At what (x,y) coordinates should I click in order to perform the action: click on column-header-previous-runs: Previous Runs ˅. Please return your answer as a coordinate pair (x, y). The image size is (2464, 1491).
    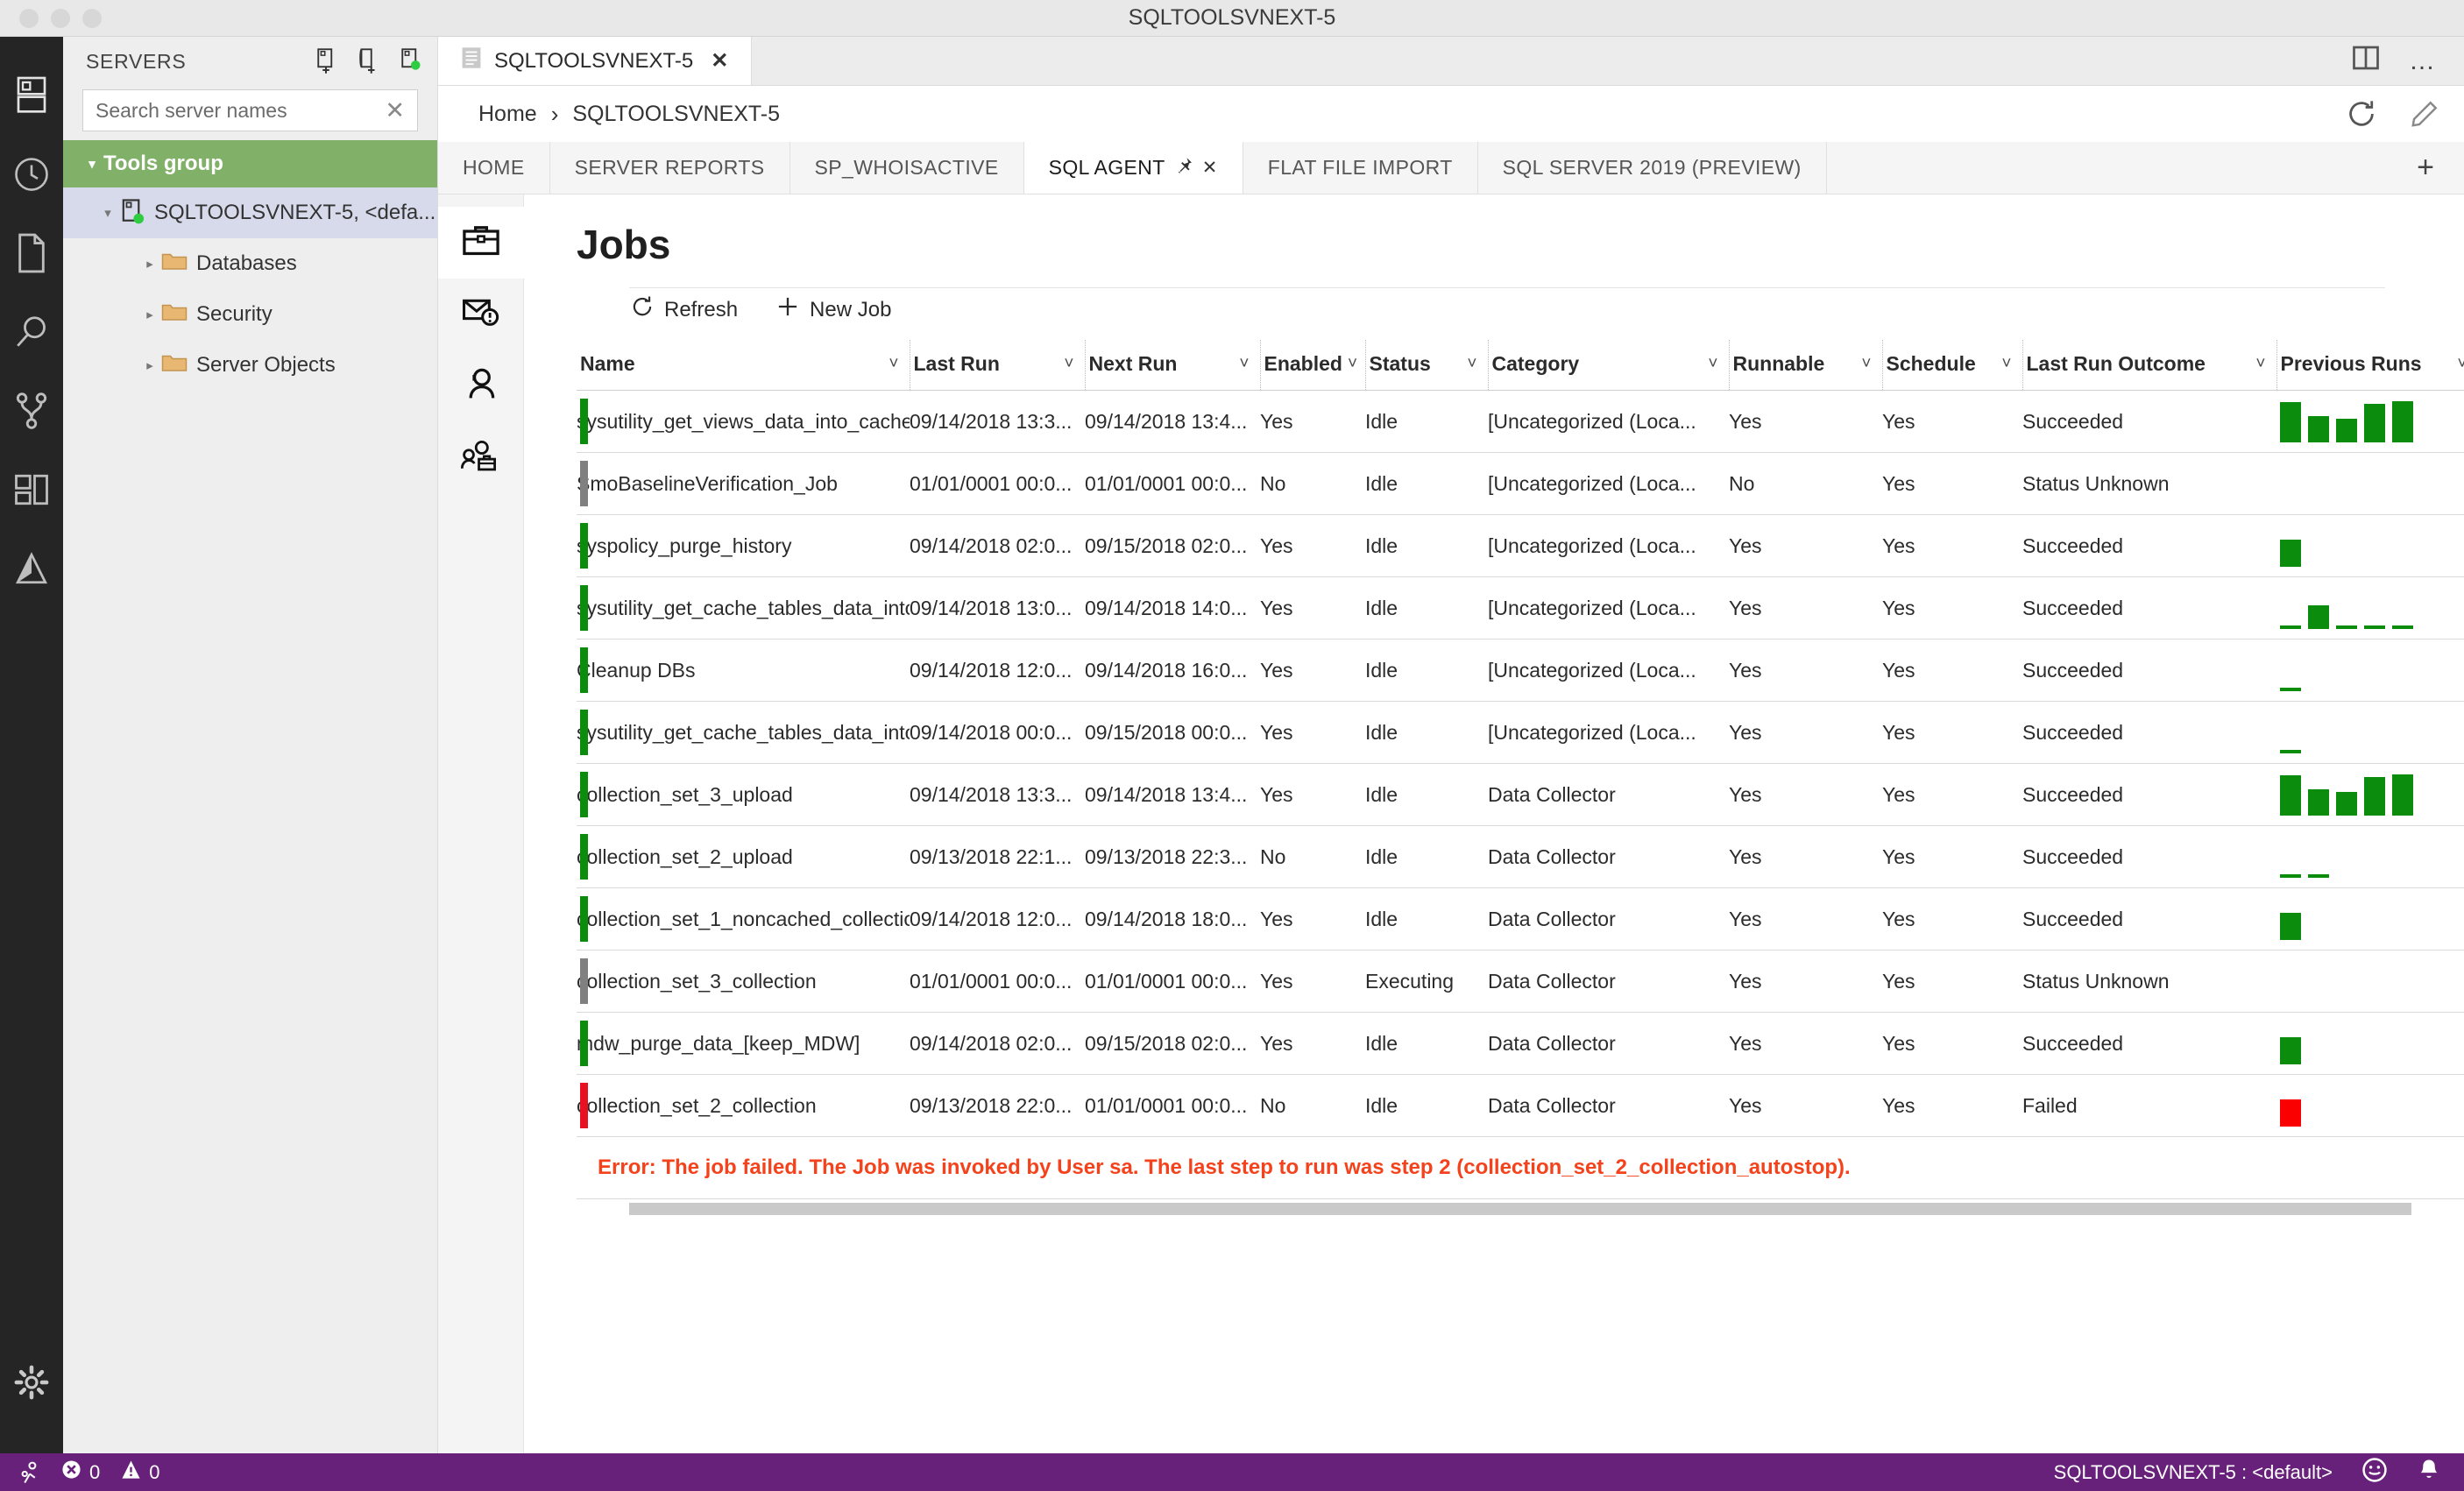
    Looking at the image, I should click on (2370, 365).